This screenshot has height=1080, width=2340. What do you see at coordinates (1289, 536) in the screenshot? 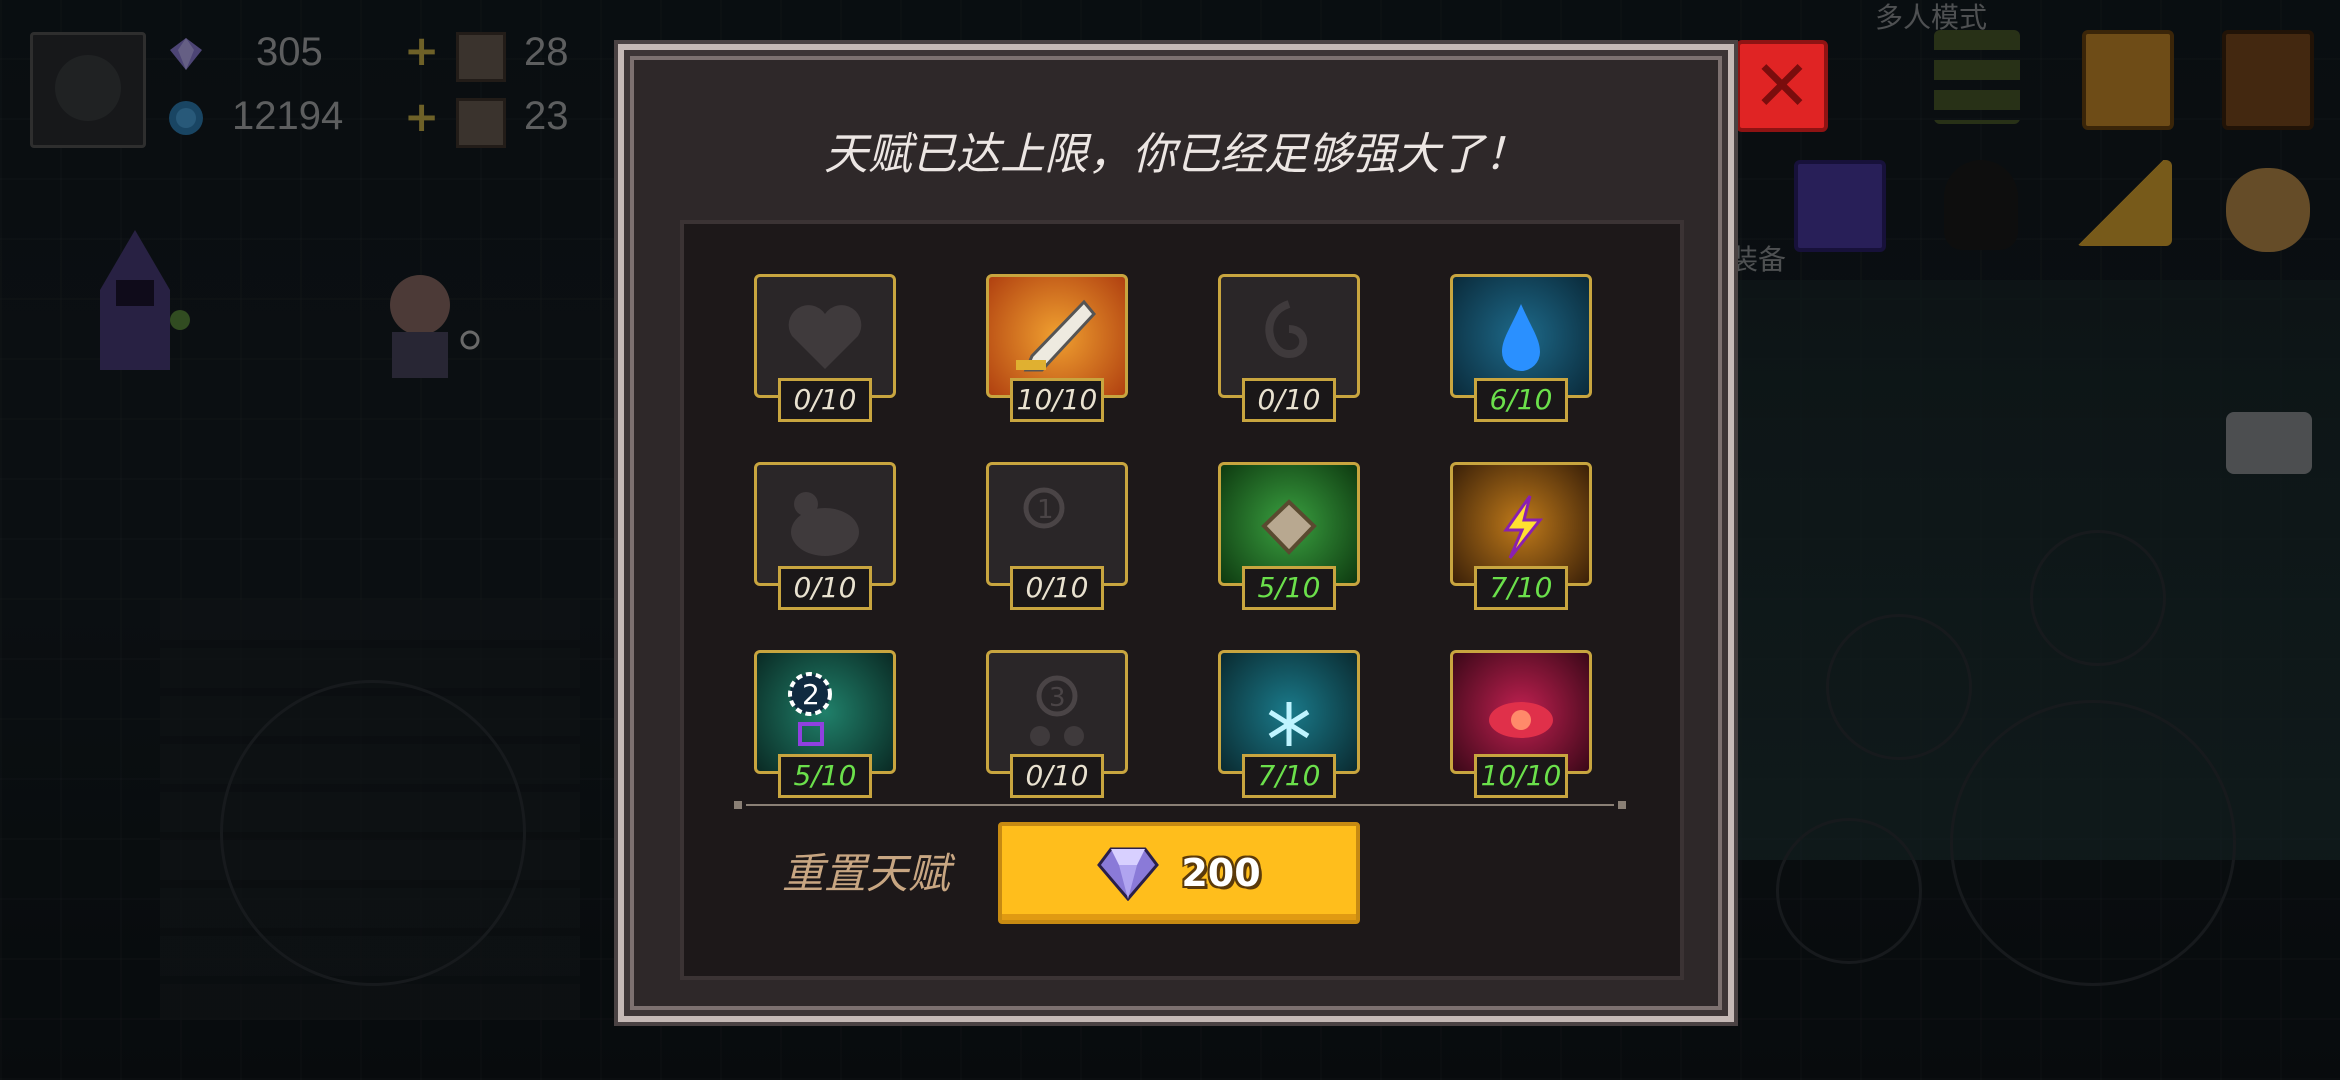
I see `talent-tile: 5/10` at bounding box center [1289, 536].